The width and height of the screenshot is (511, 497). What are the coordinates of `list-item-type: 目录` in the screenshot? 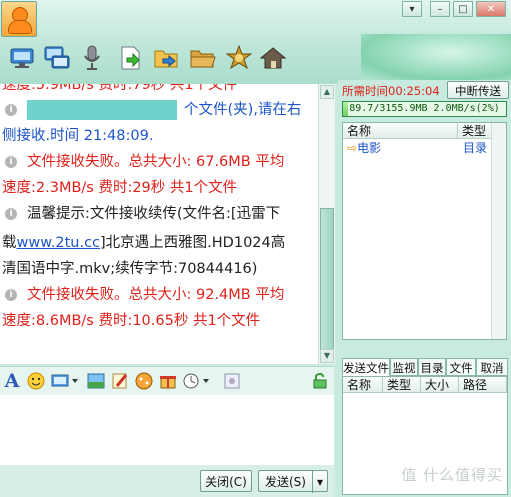 It's located at (475, 148).